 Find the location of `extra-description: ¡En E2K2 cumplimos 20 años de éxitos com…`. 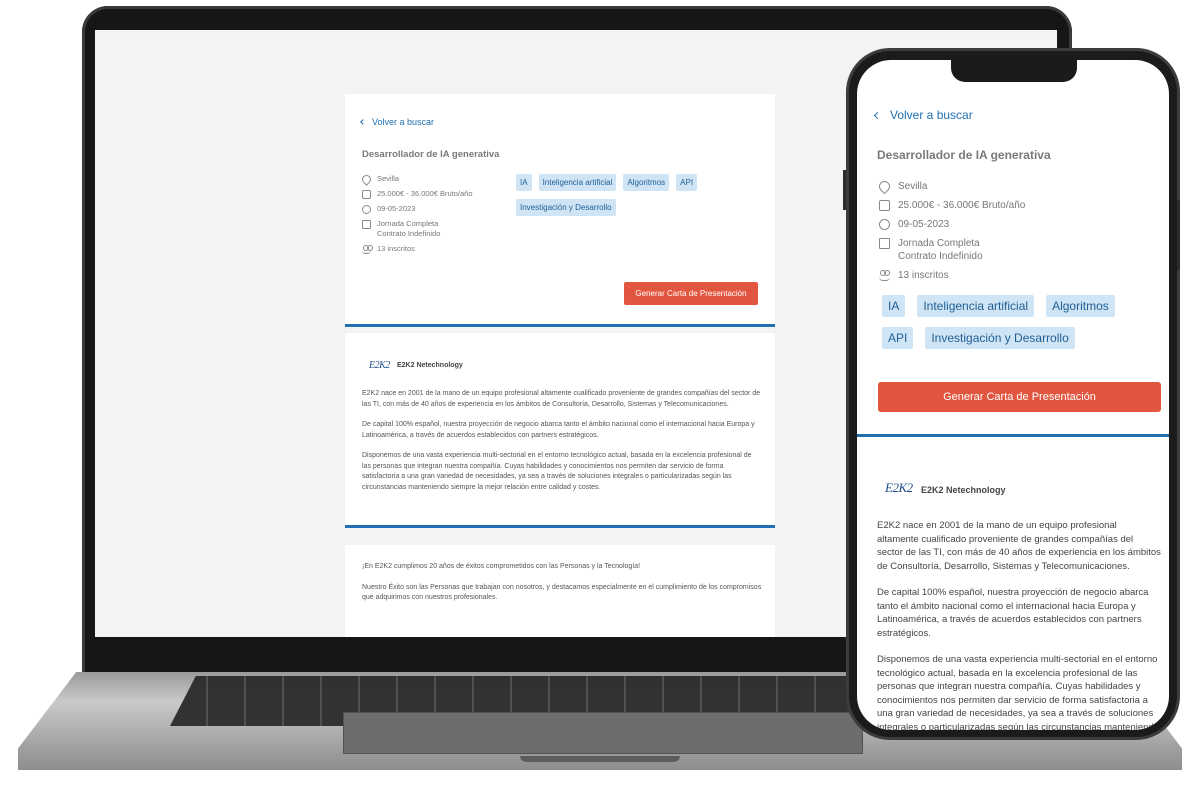

extra-description: ¡En E2K2 cumplimos 20 años de éxitos com… is located at coordinates (562, 588).